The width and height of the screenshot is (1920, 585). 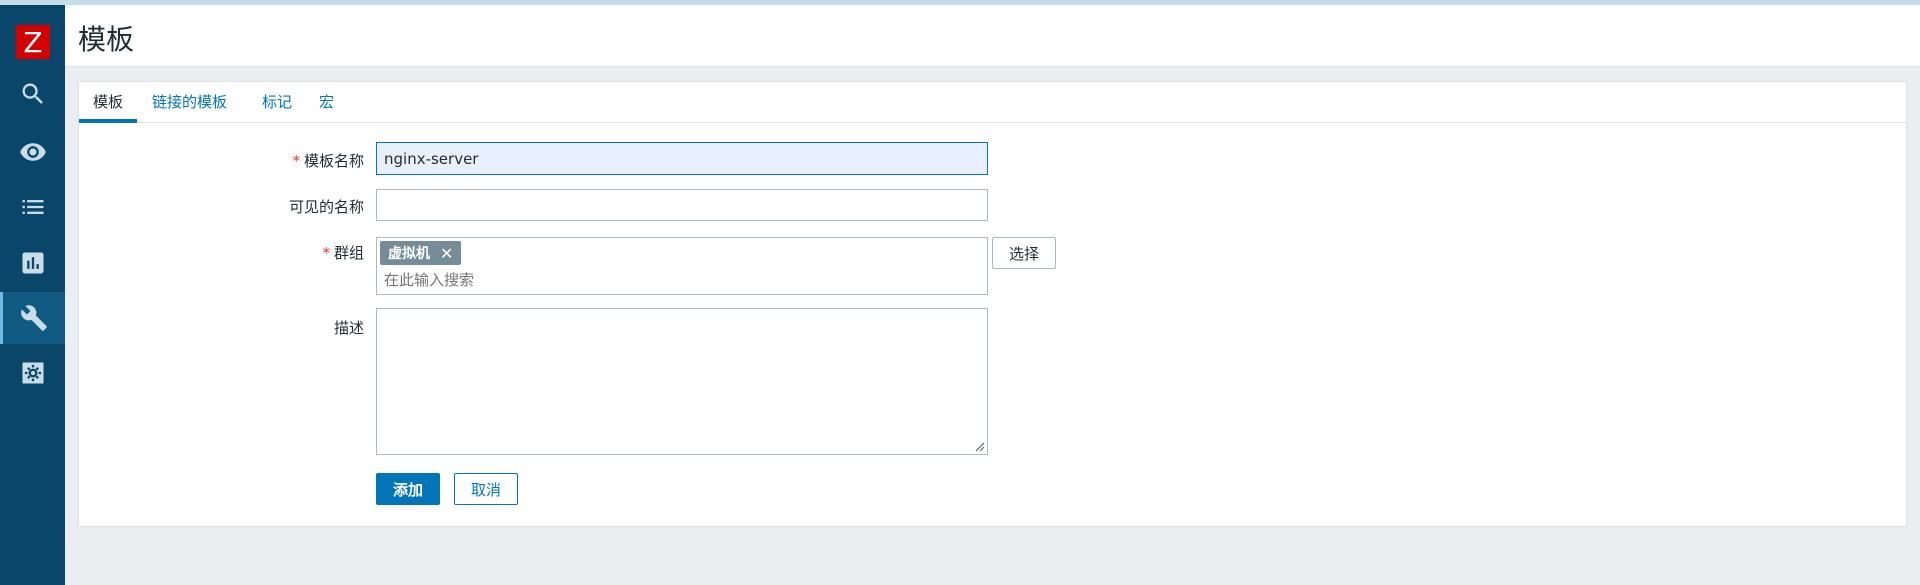 I want to click on tab-tags: 标记, so click(x=277, y=102).